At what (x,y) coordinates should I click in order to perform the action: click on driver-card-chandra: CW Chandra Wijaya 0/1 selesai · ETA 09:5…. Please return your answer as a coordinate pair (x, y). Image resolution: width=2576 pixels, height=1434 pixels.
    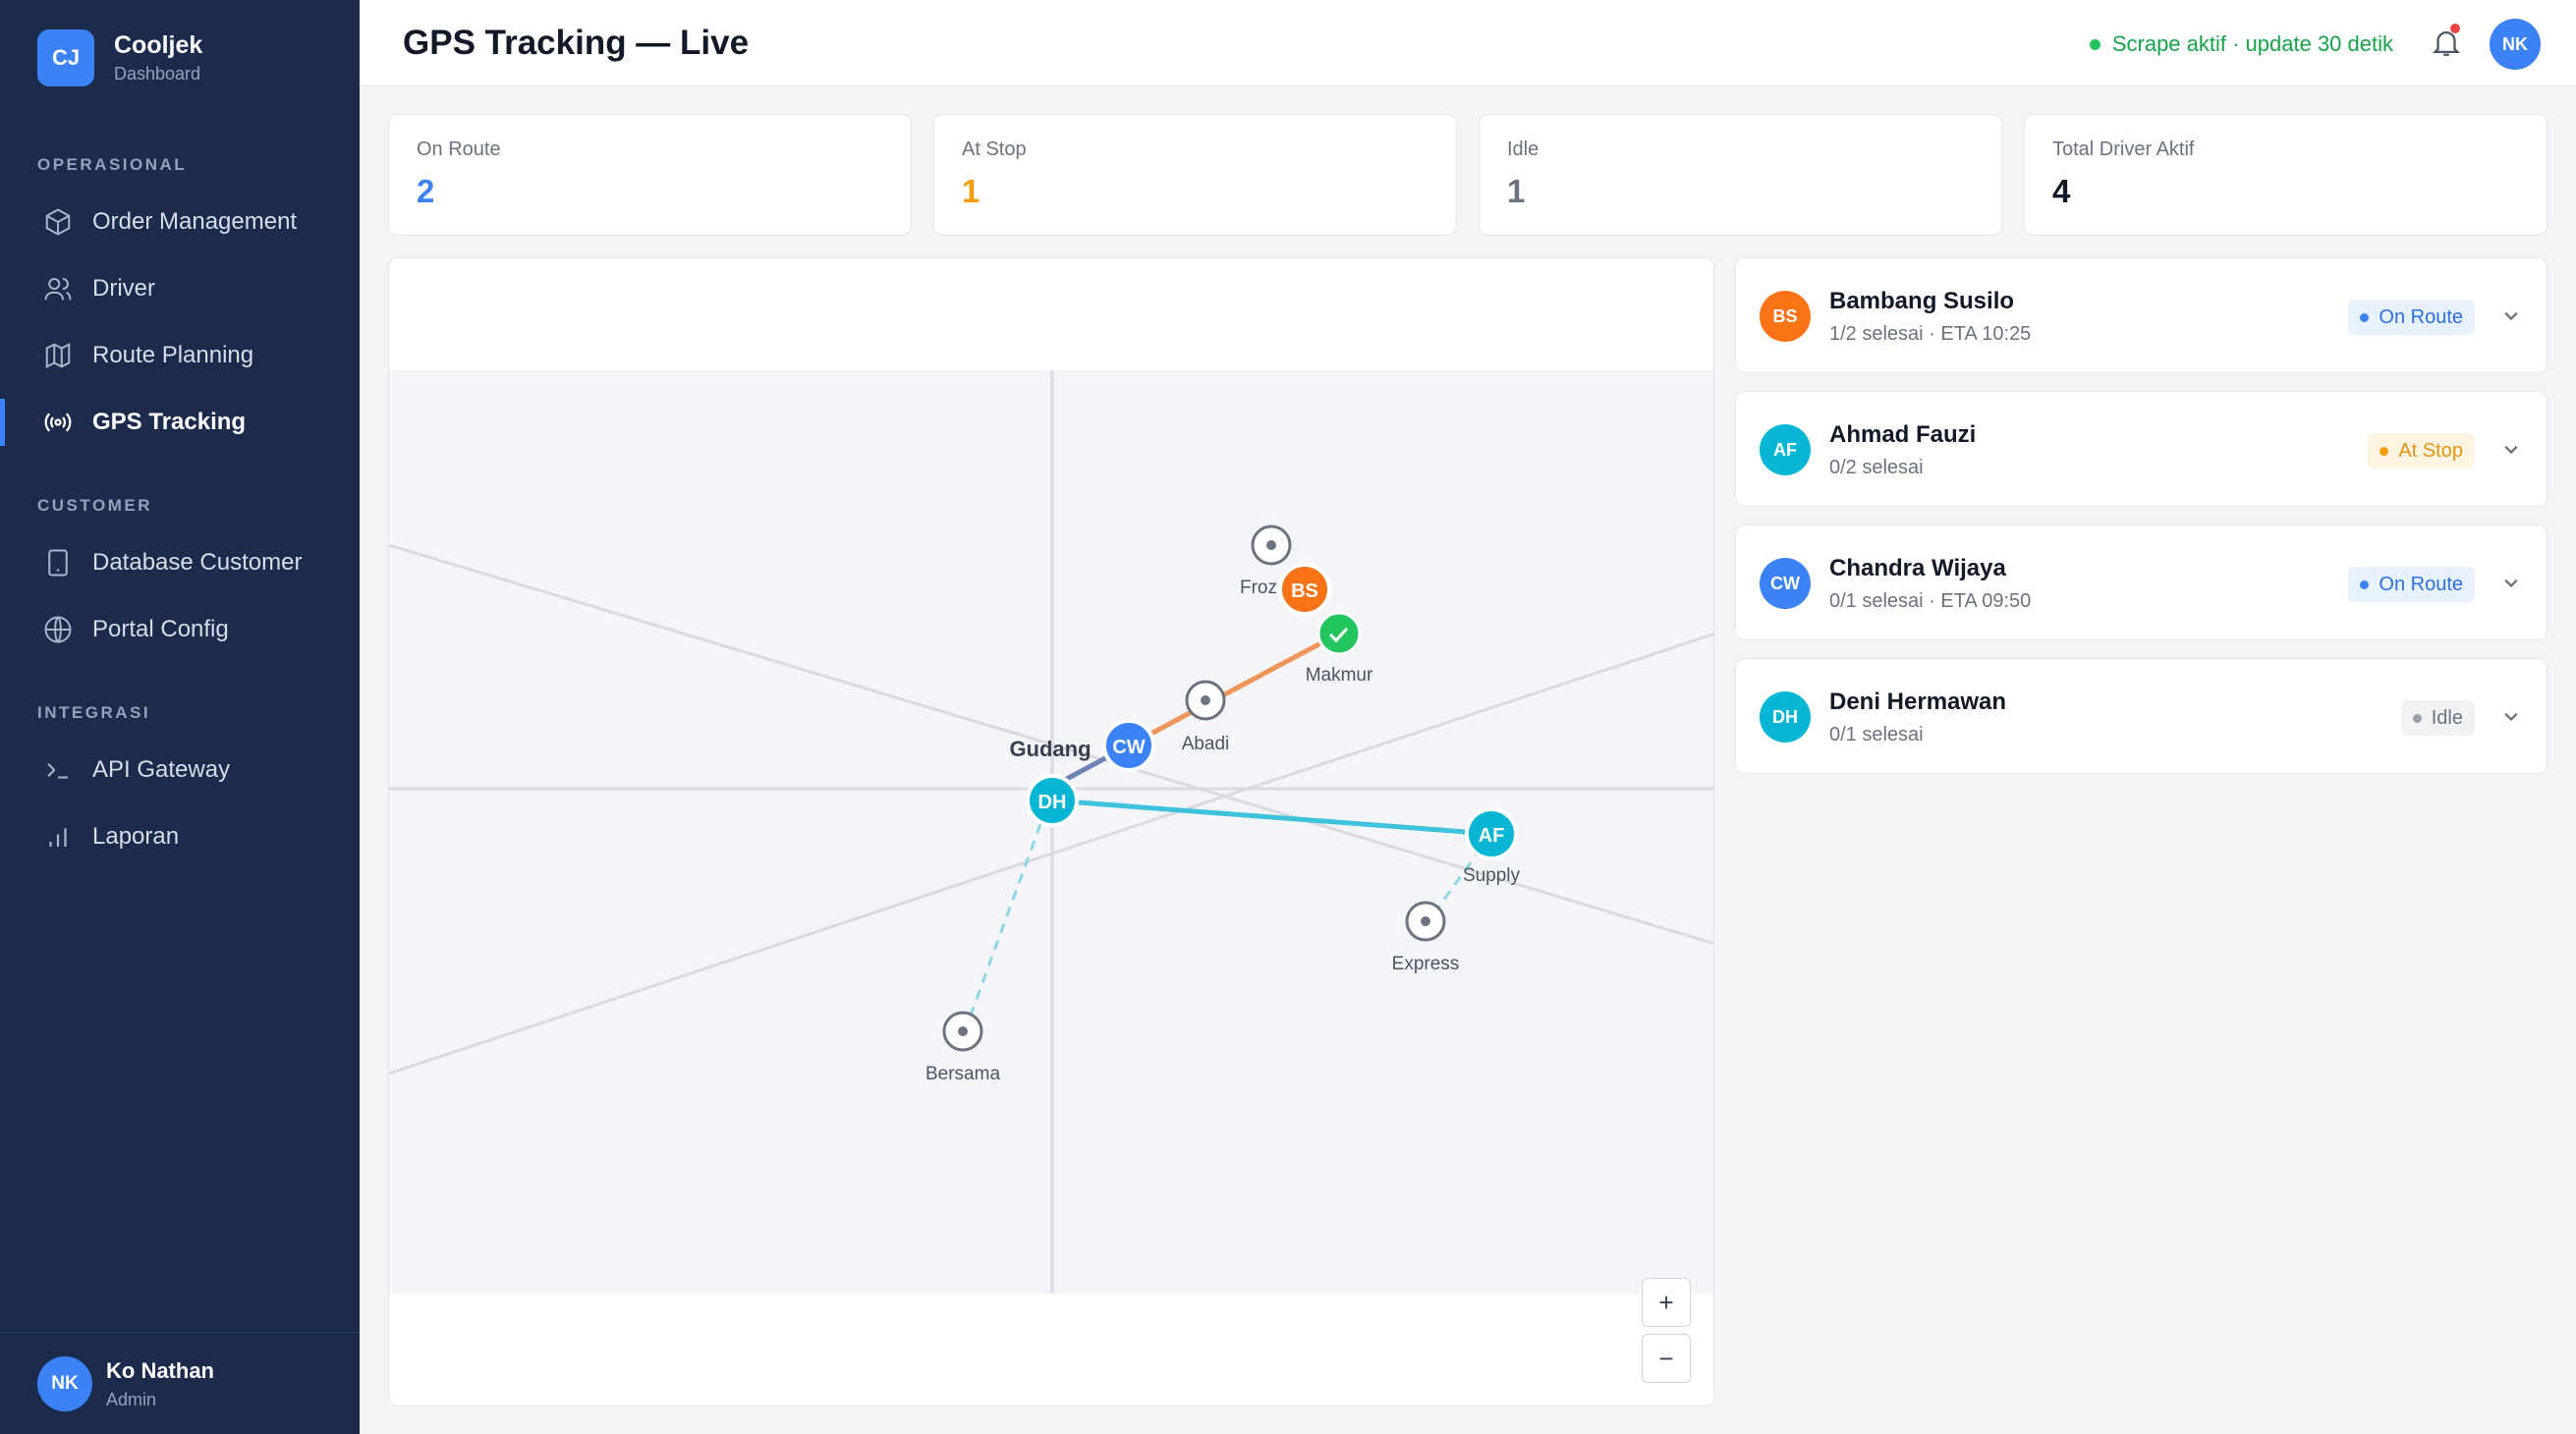
    Looking at the image, I should click on (2141, 582).